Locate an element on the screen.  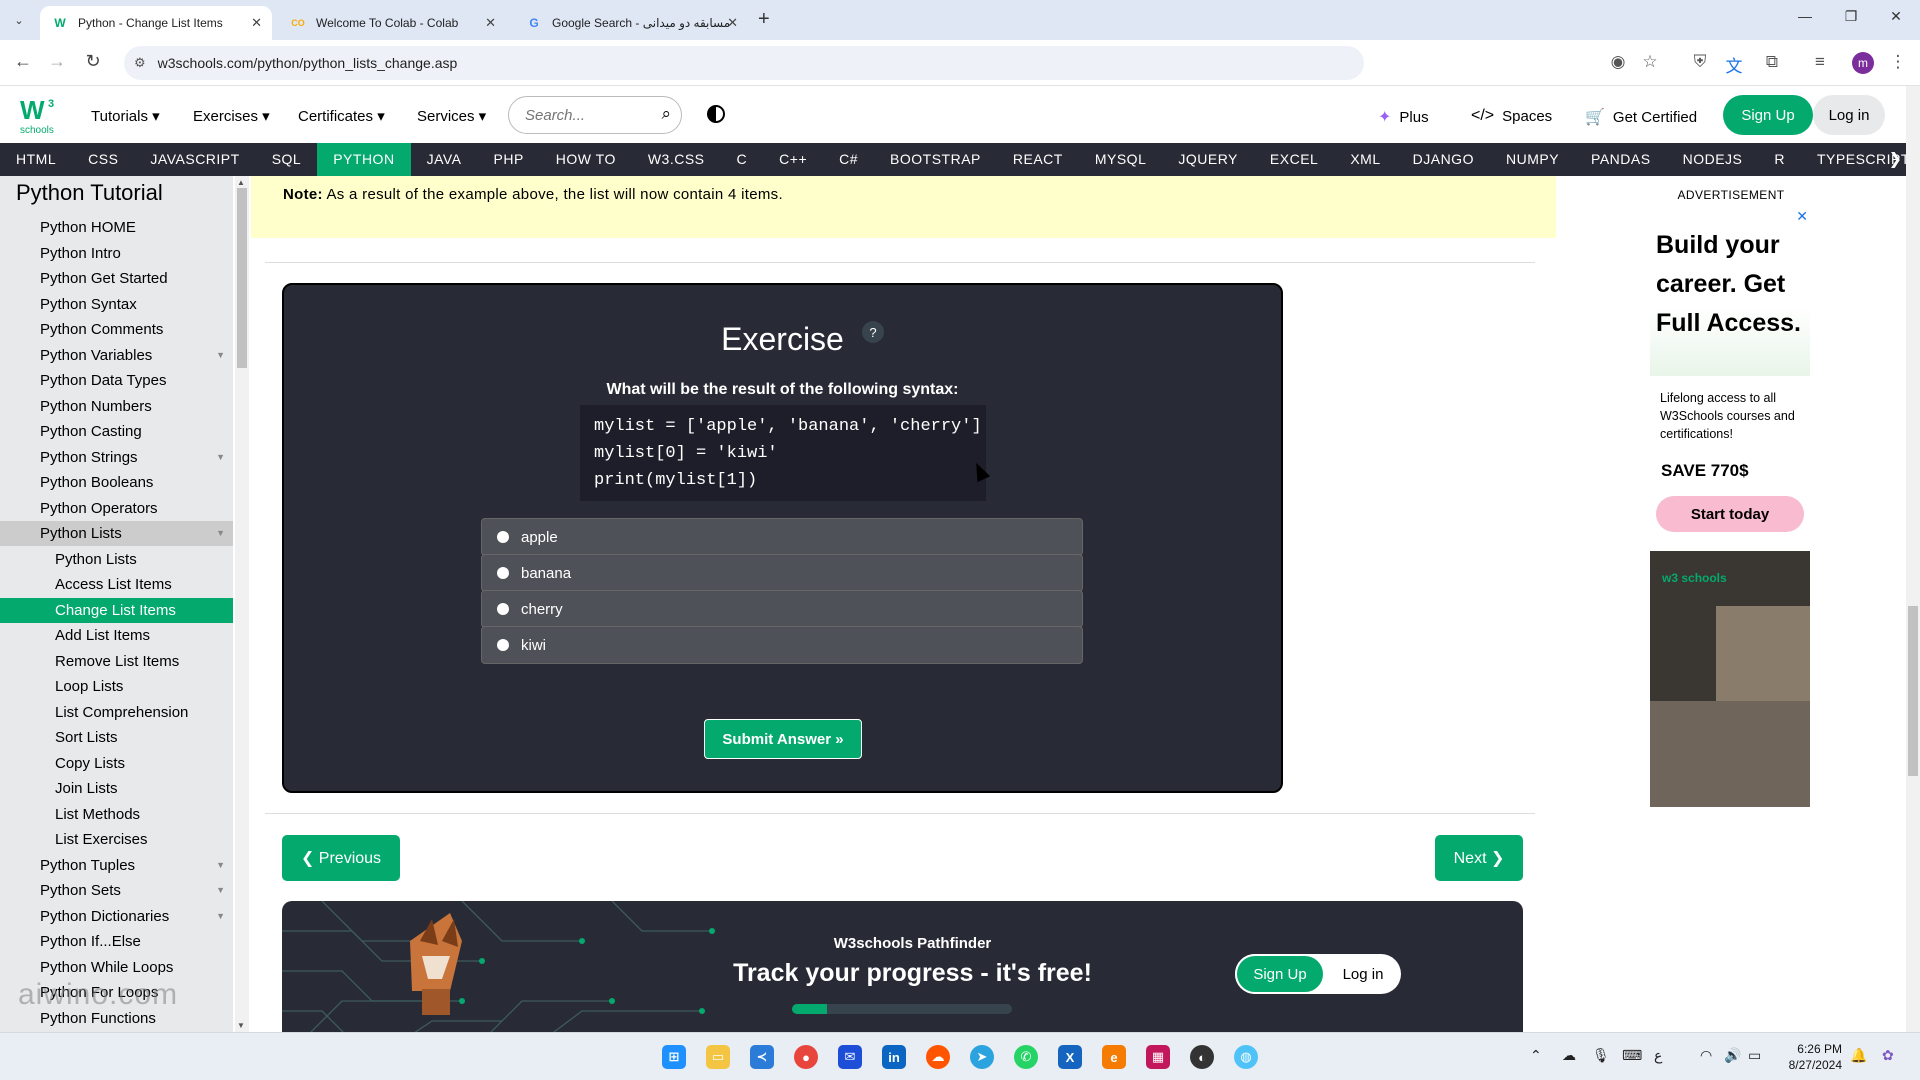
subject-link-xml: XML is located at coordinates (1365, 159).